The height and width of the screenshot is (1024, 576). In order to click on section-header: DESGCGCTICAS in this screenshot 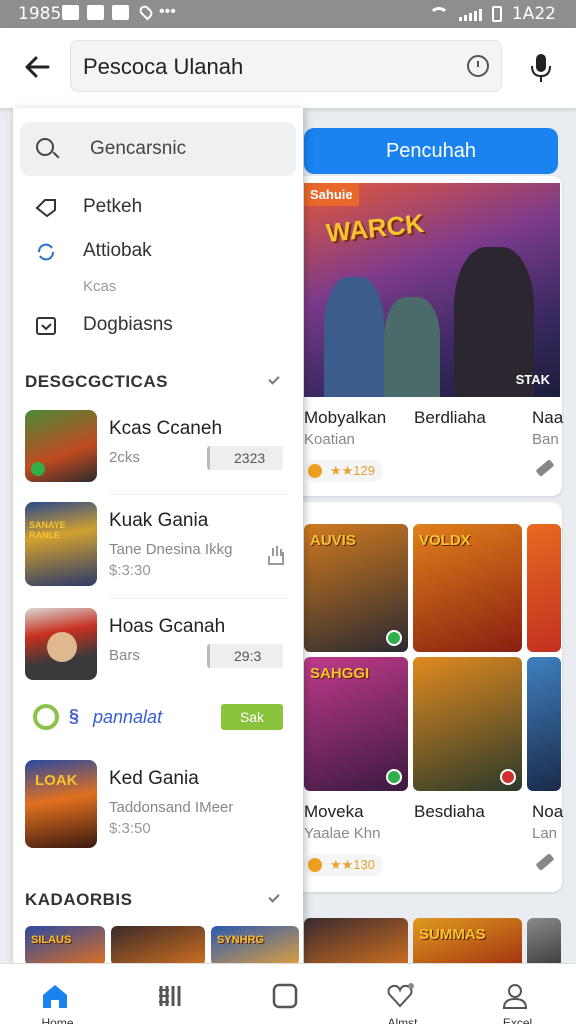, I will do `click(96, 381)`.